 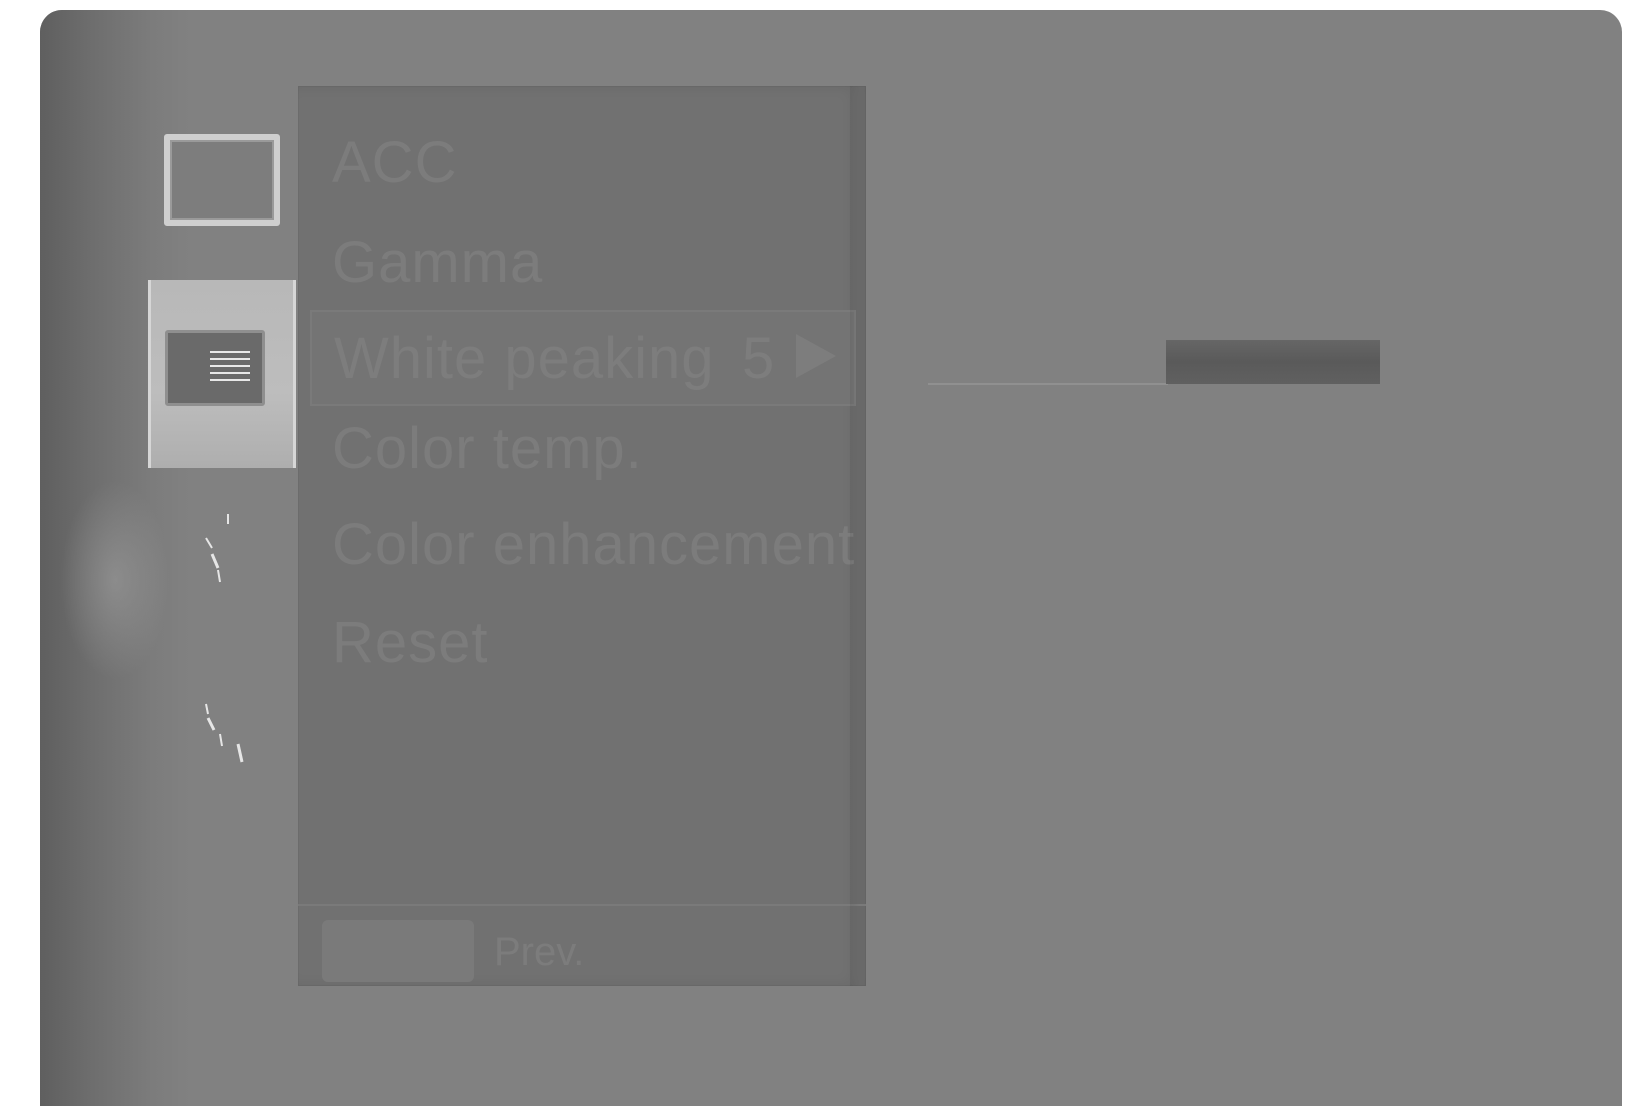 I want to click on menu-item-color-temp: Color temp., so click(x=487, y=449).